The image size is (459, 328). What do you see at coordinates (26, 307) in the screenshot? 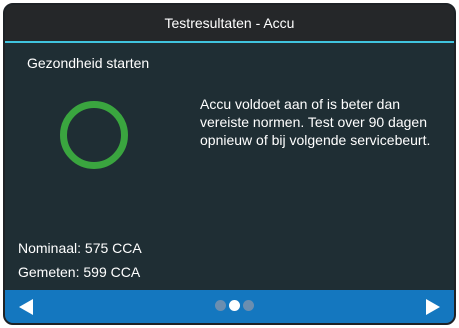
I see `arrow-left-icon` at bounding box center [26, 307].